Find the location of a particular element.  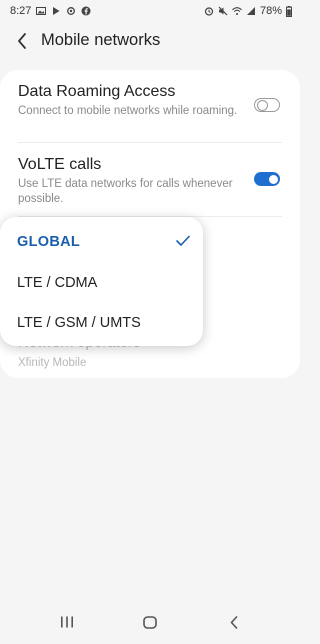

data-roaming-title: Data Roaming Access is located at coordinates (97, 91).